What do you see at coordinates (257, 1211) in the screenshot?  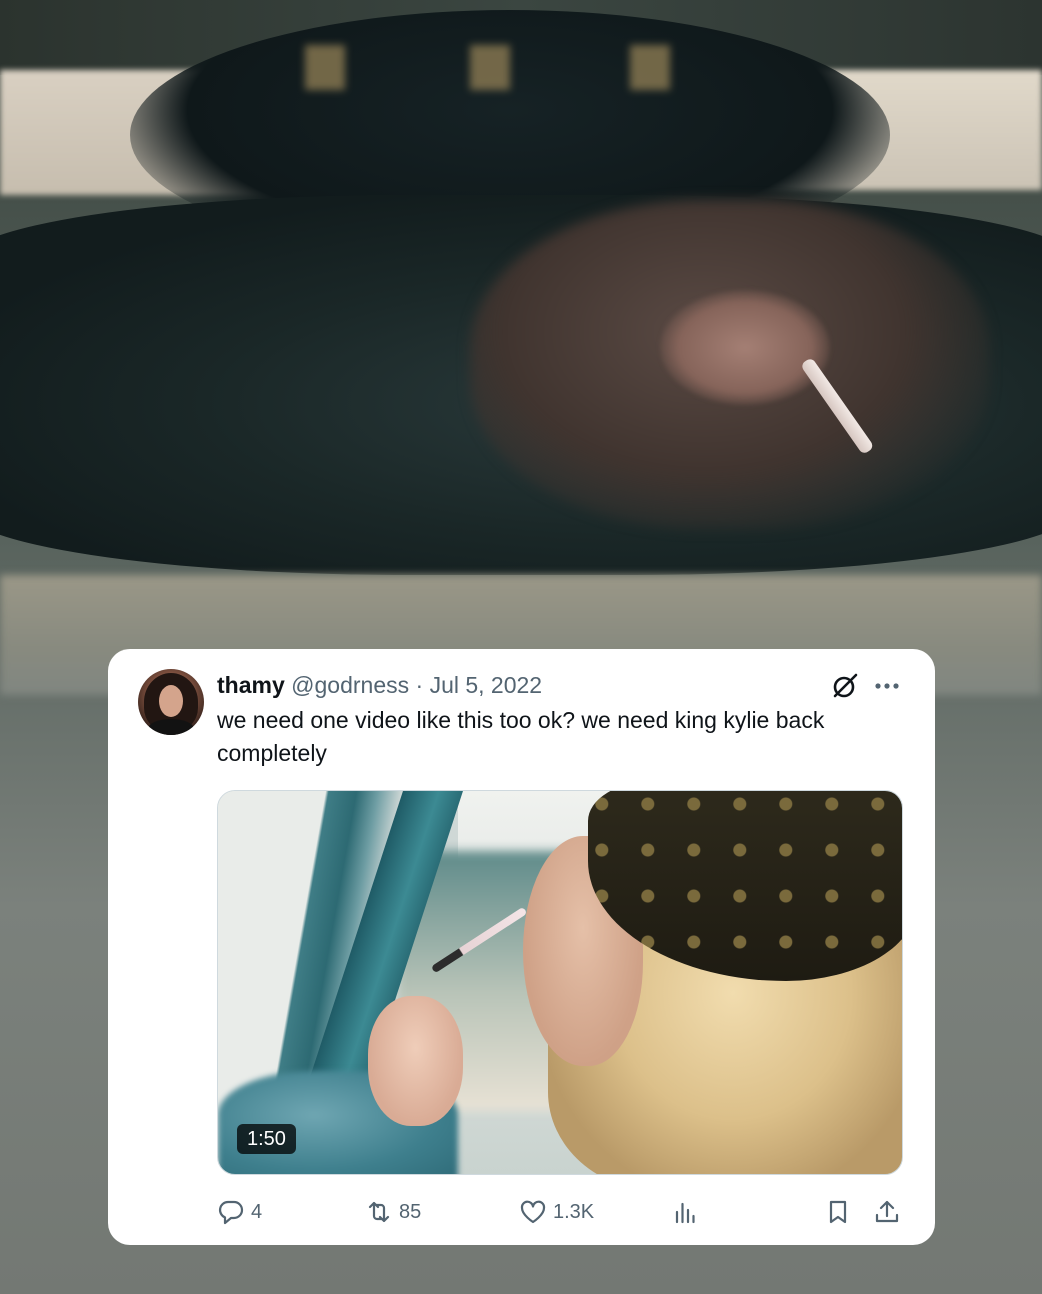 I see `reply-count: 4` at bounding box center [257, 1211].